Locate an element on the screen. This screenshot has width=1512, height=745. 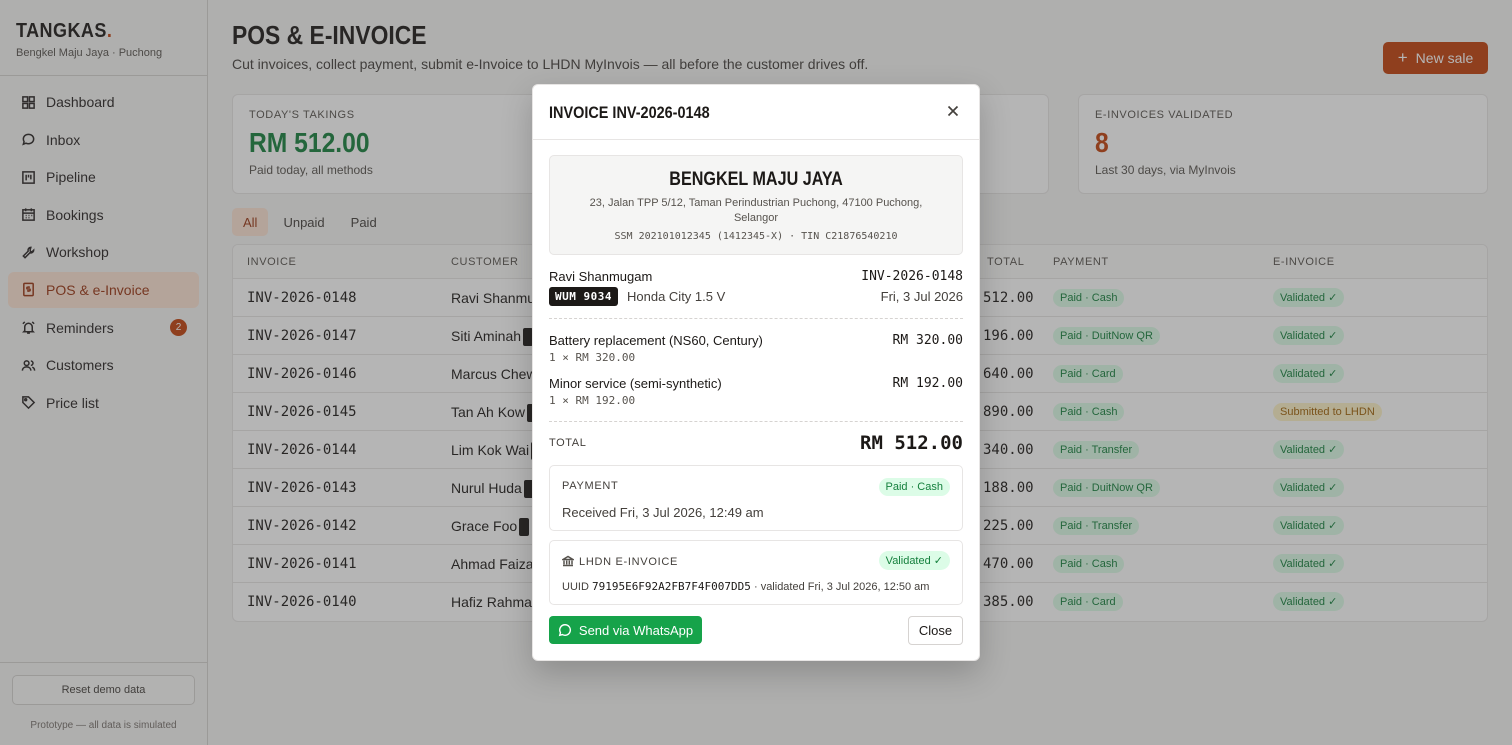
vehicle-model: Honda City 1.5 V is located at coordinates (676, 296).